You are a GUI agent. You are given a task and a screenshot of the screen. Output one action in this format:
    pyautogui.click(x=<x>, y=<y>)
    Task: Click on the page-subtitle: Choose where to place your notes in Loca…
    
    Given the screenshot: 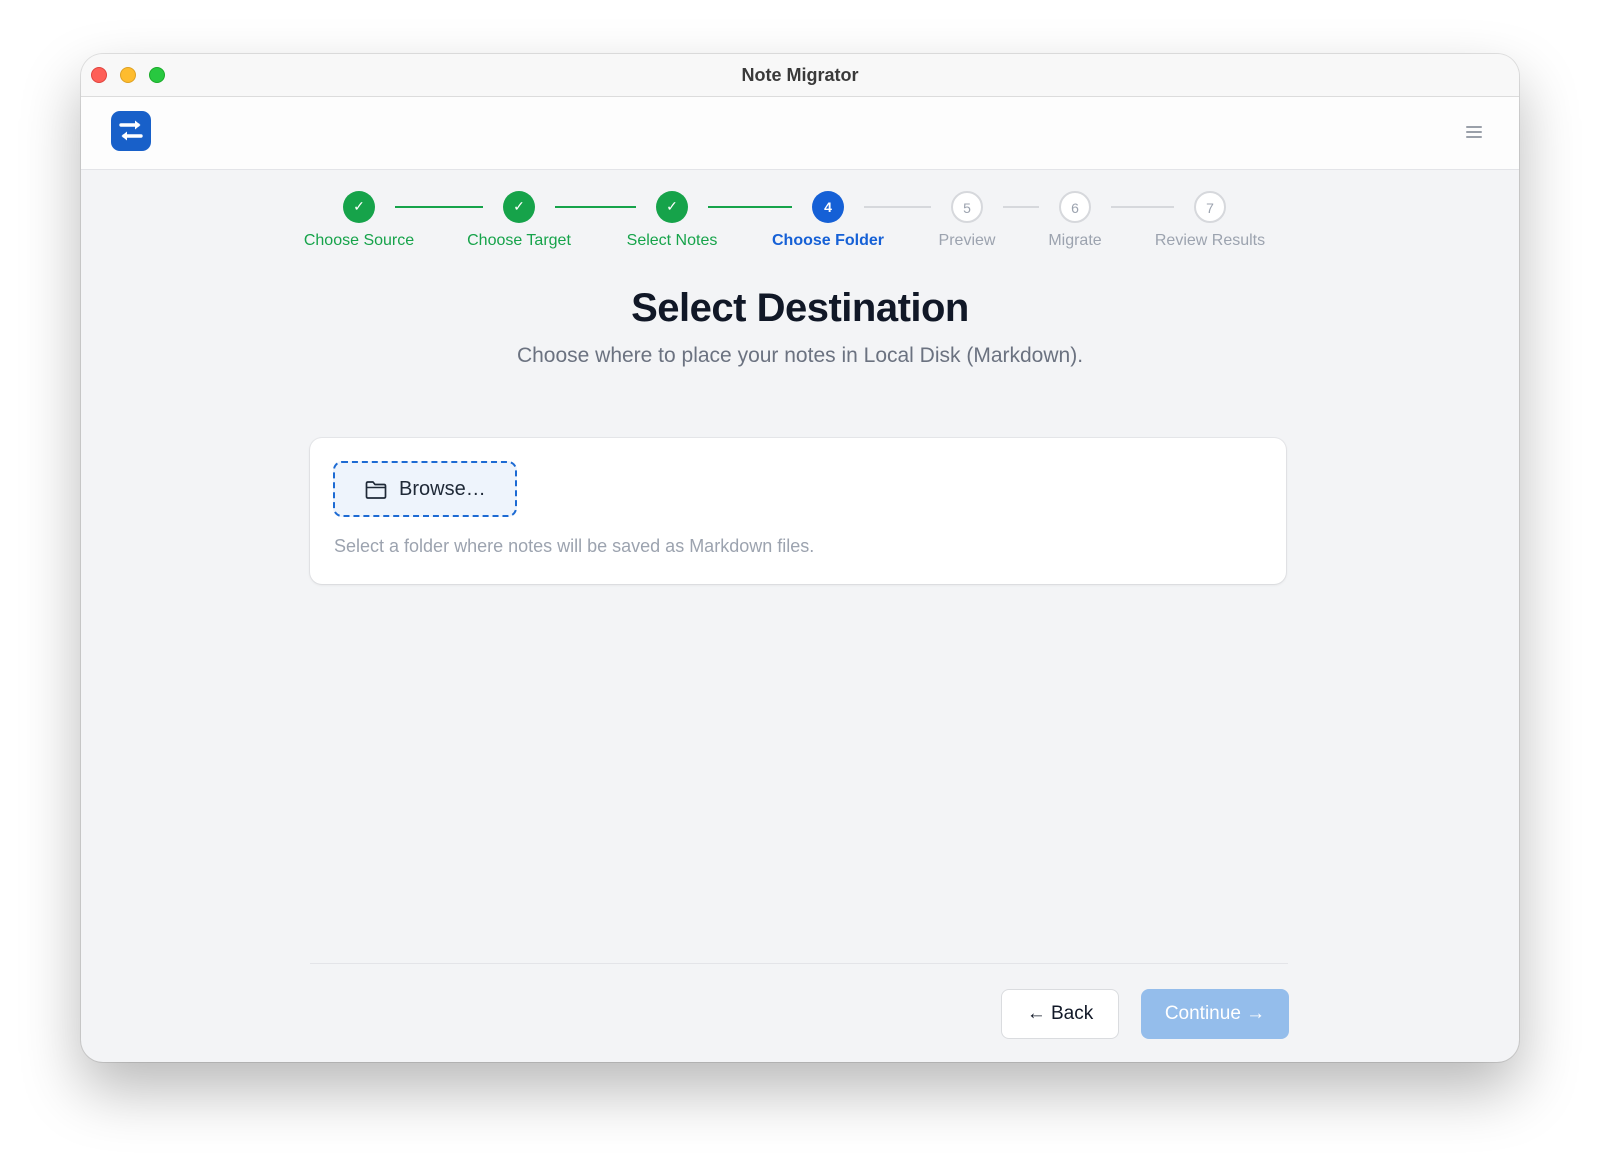 What is the action you would take?
    pyautogui.click(x=800, y=355)
    